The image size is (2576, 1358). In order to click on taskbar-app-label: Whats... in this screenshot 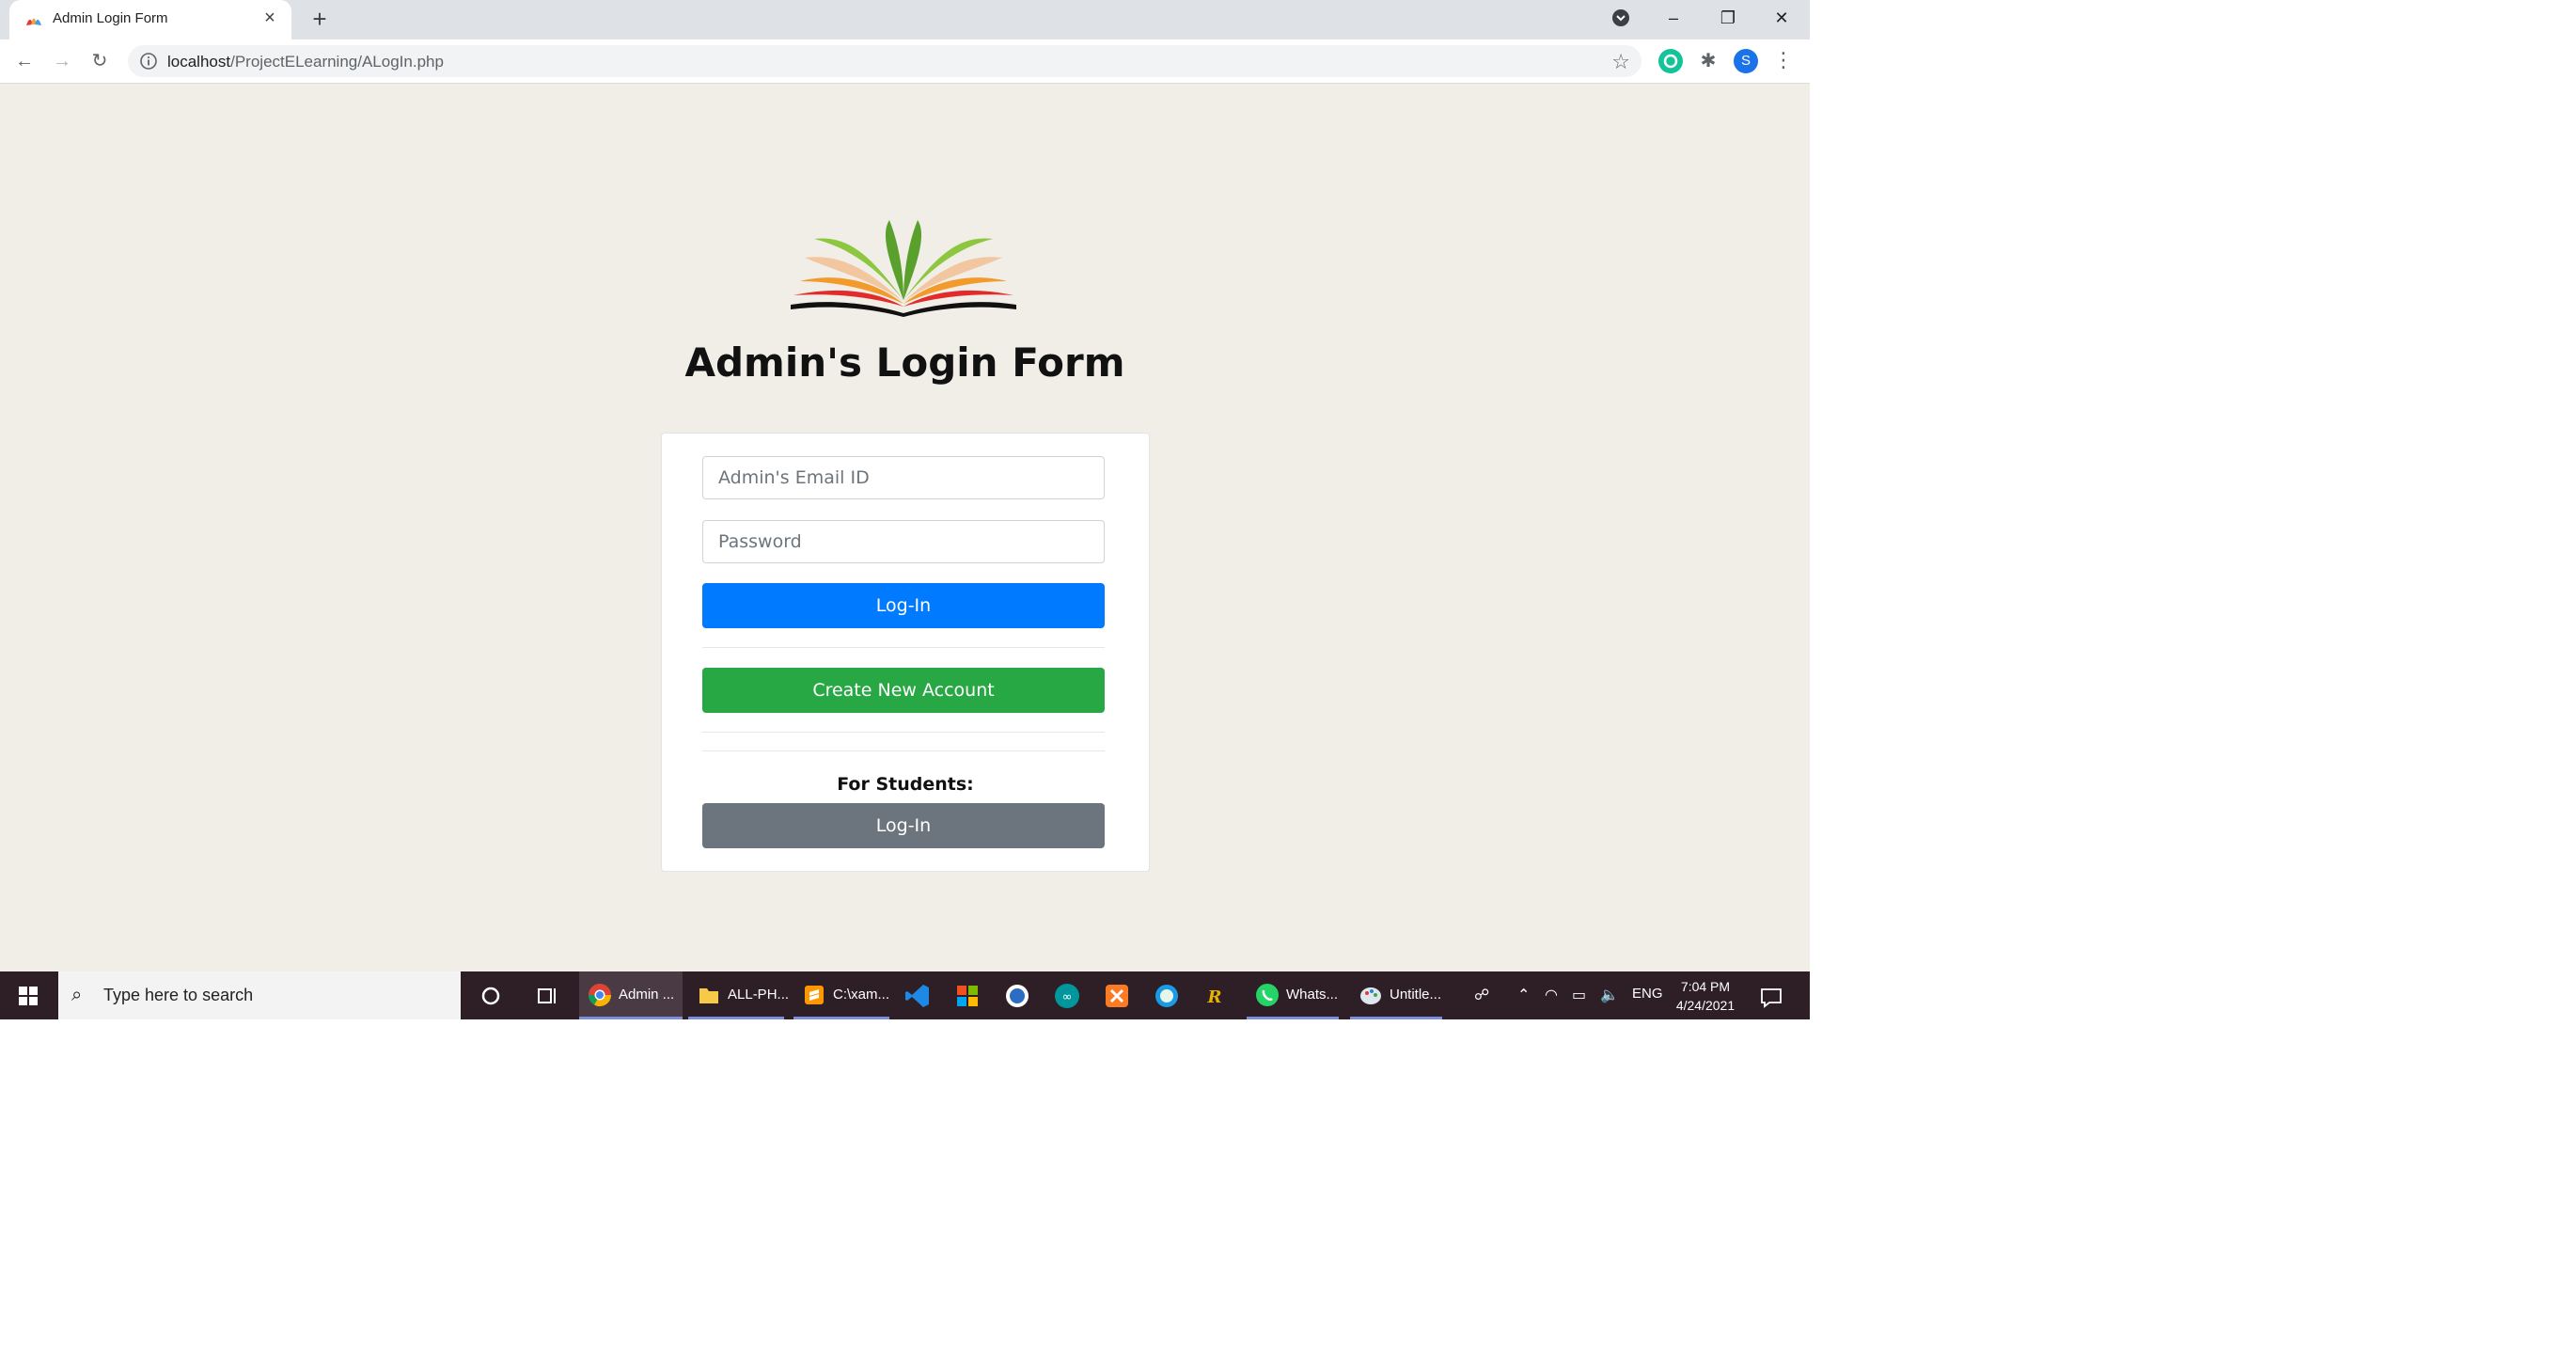, I will do `click(1313, 995)`.